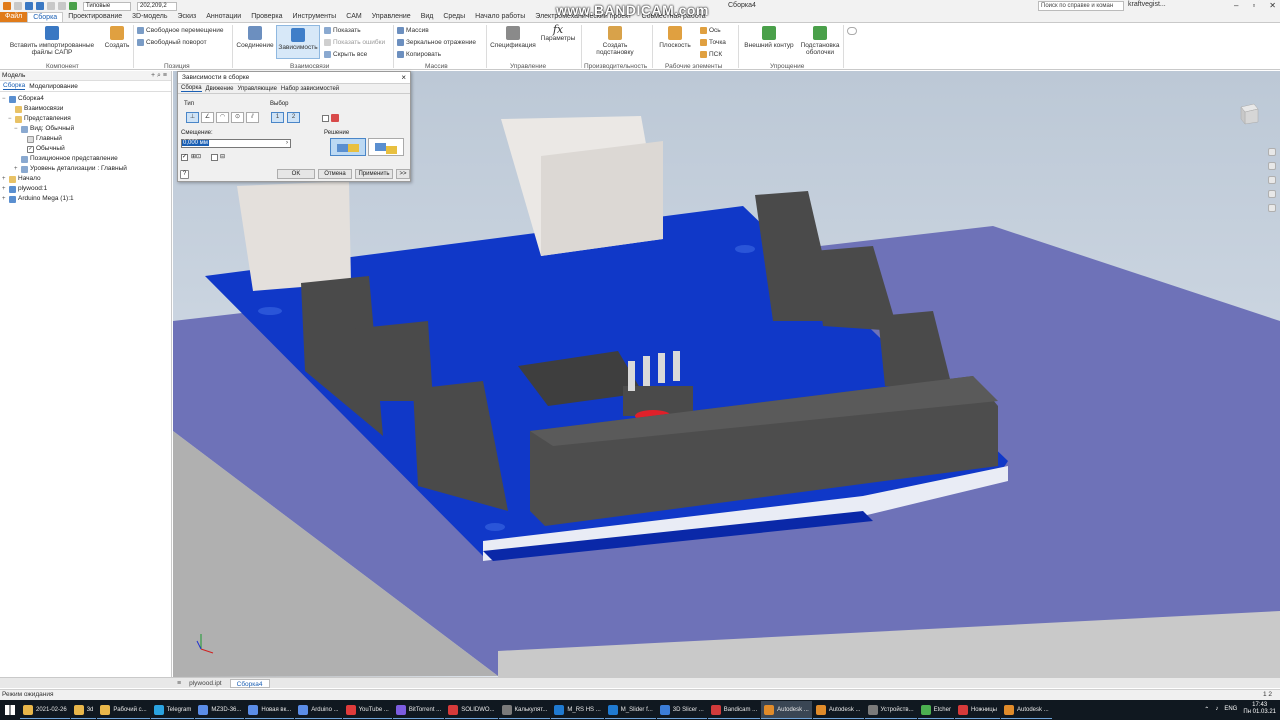  I want to click on menu-icon: ≡, so click(165, 75).